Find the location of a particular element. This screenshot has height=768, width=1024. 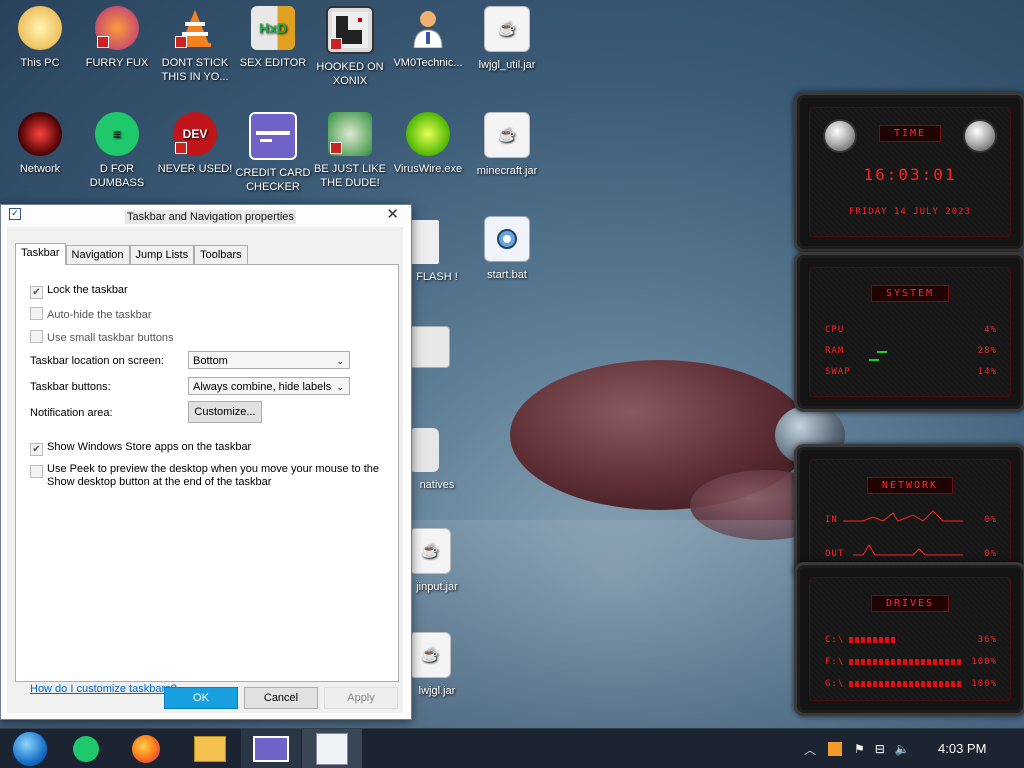

taskbar-clock: 4:03 PM is located at coordinates (962, 748).